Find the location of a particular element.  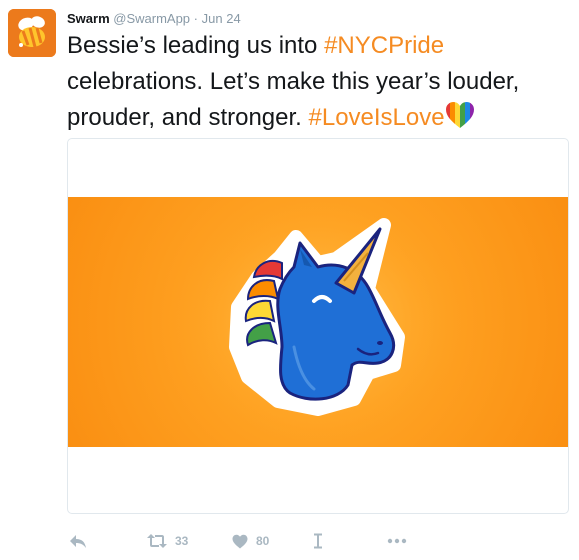

avatar is located at coordinates (32, 33).